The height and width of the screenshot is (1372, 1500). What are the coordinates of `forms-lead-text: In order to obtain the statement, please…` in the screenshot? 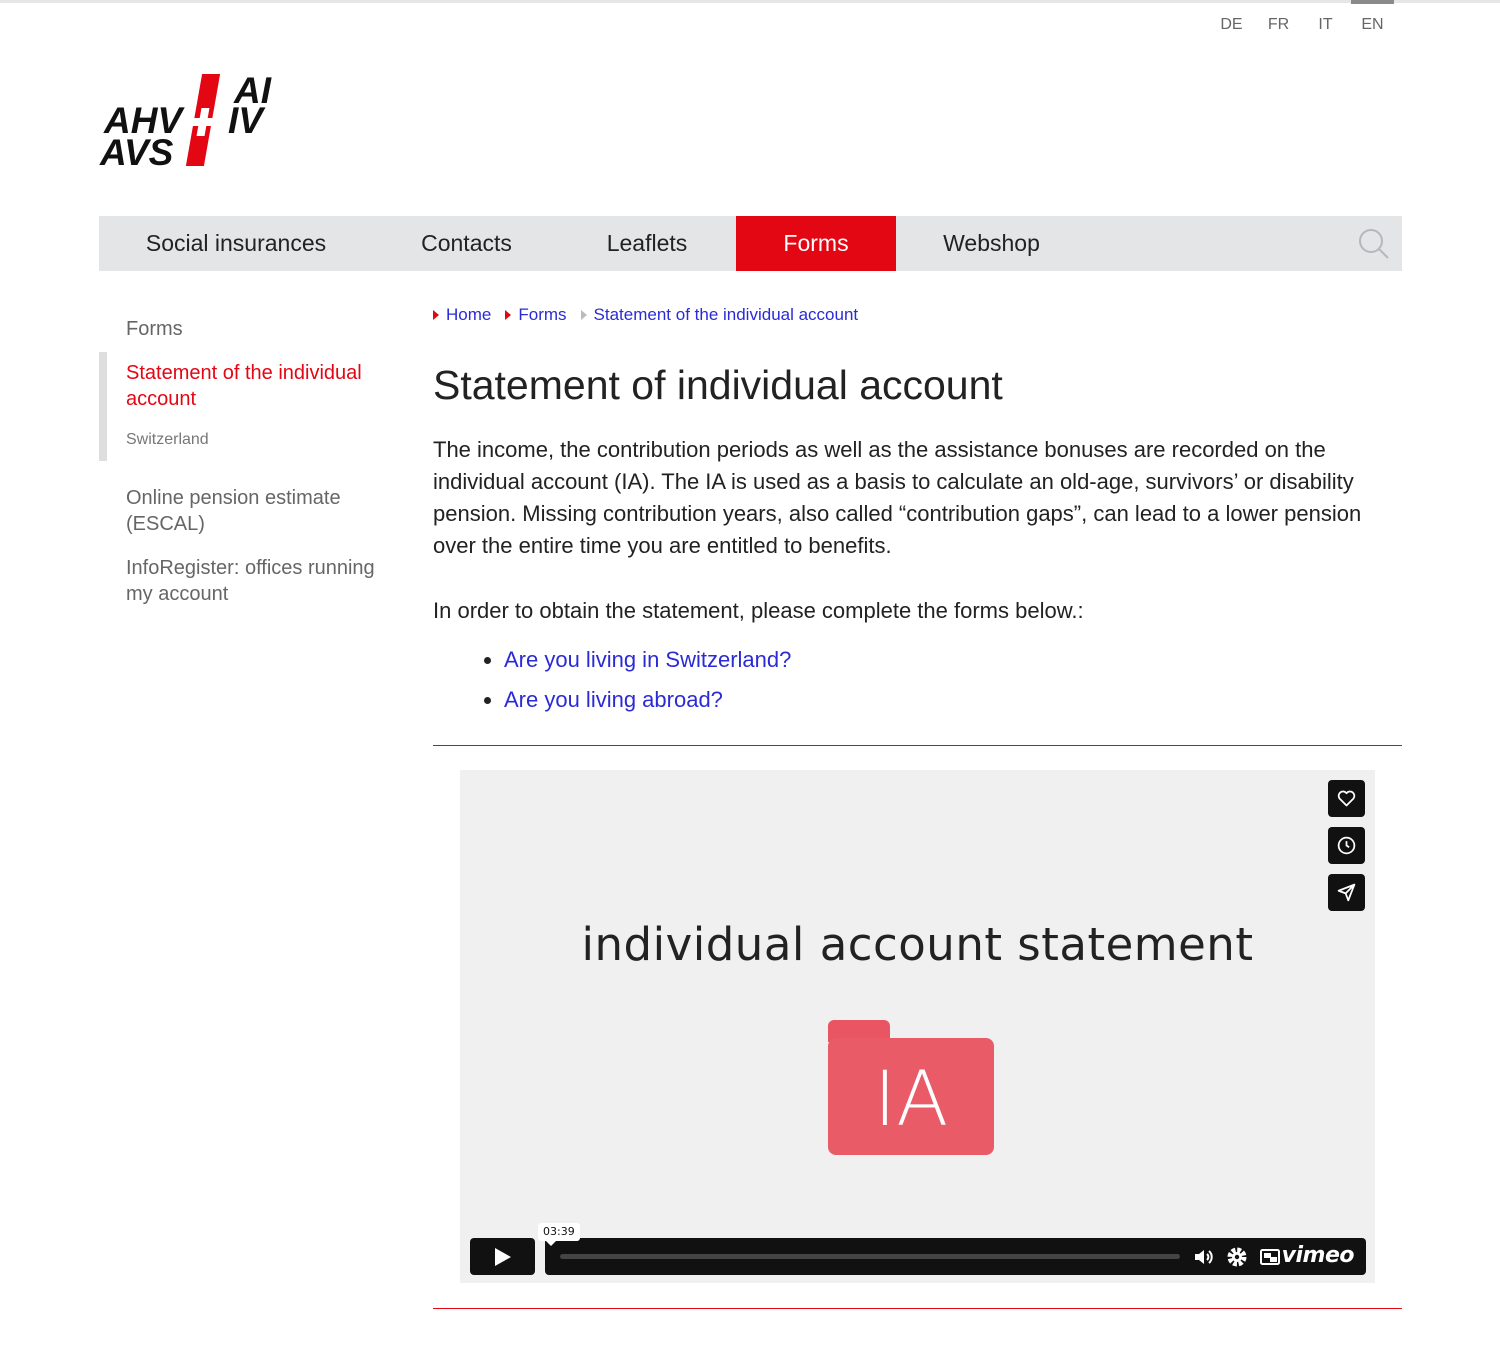 It's located at (758, 610).